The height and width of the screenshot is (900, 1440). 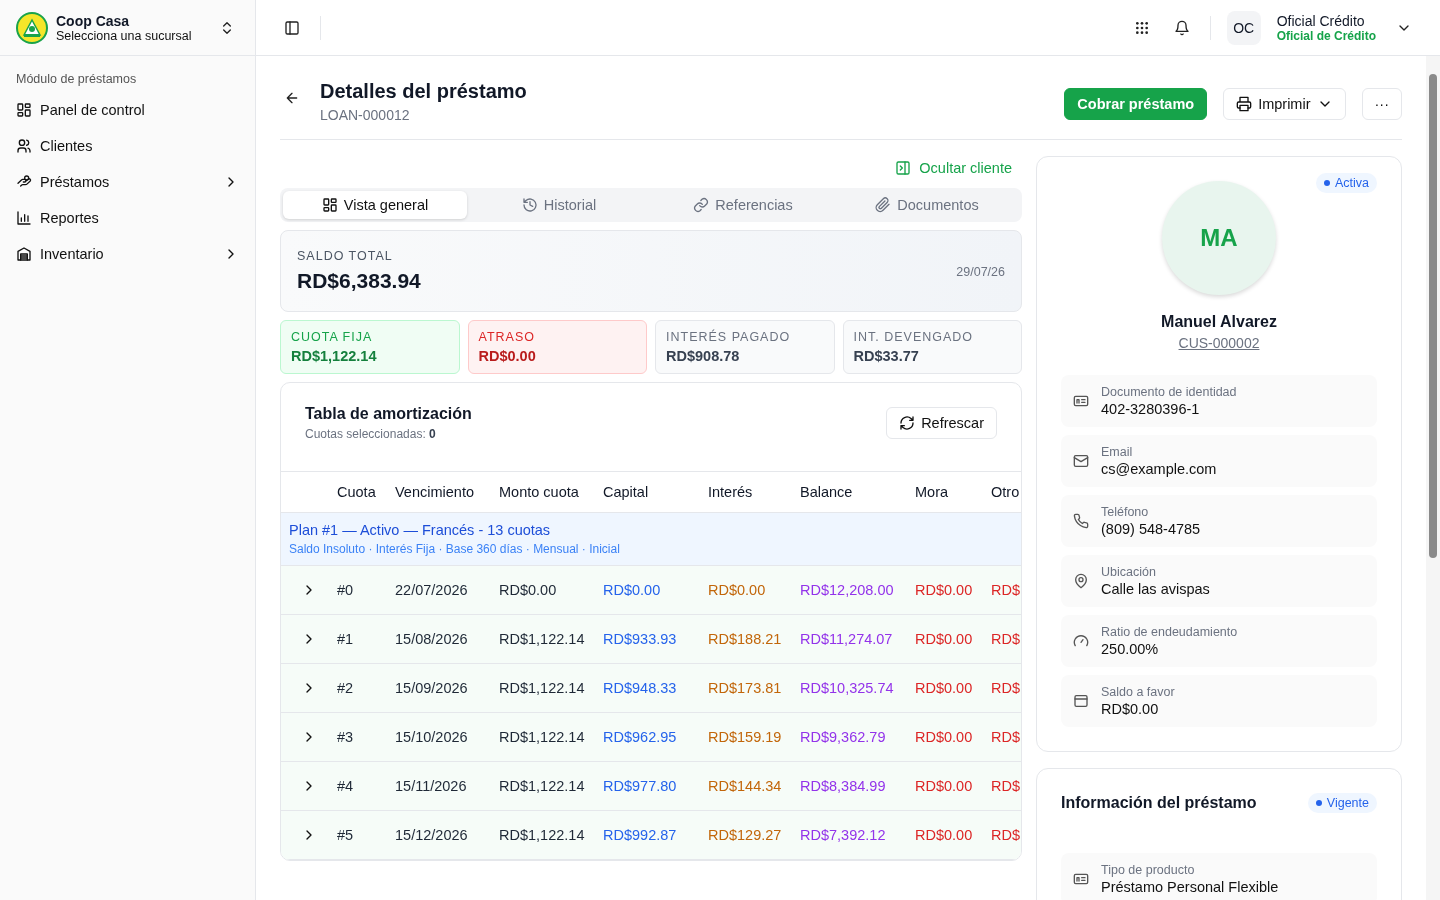 I want to click on tab: Documentos, so click(x=927, y=205).